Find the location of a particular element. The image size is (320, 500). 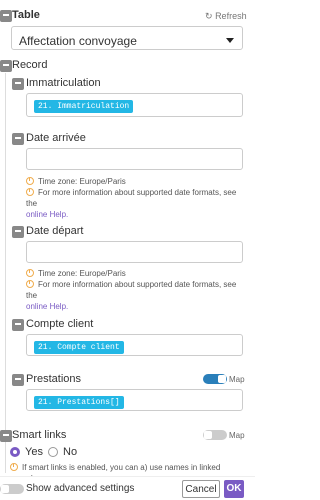

refresh-button: ↻ Refresh is located at coordinates (226, 16).